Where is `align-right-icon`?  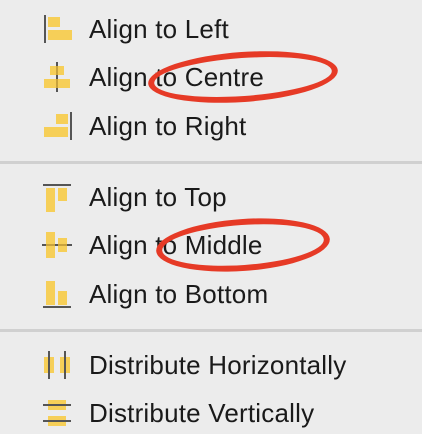
align-right-icon is located at coordinates (57, 126).